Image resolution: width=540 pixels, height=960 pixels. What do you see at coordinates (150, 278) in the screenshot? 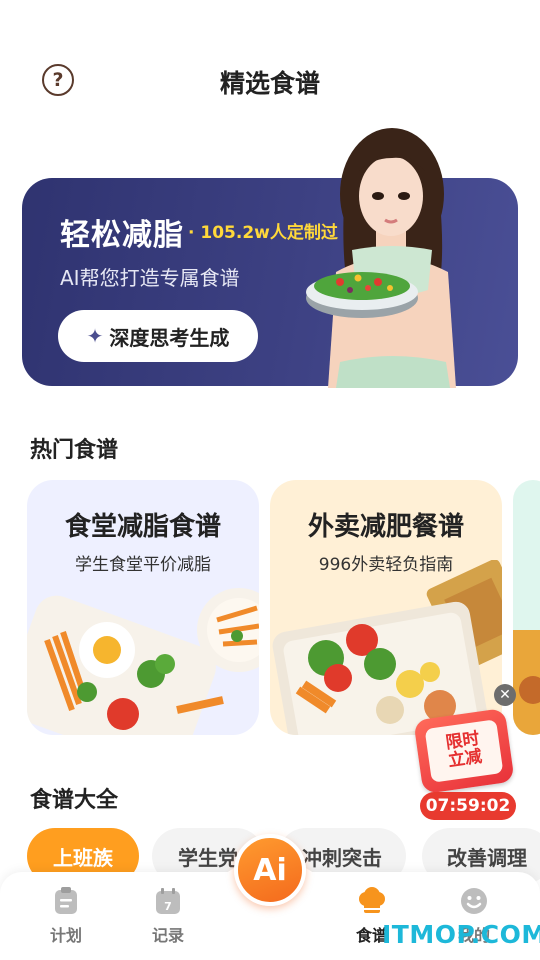
I see `banner-subtitle: AI帮您打造专属食谱` at bounding box center [150, 278].